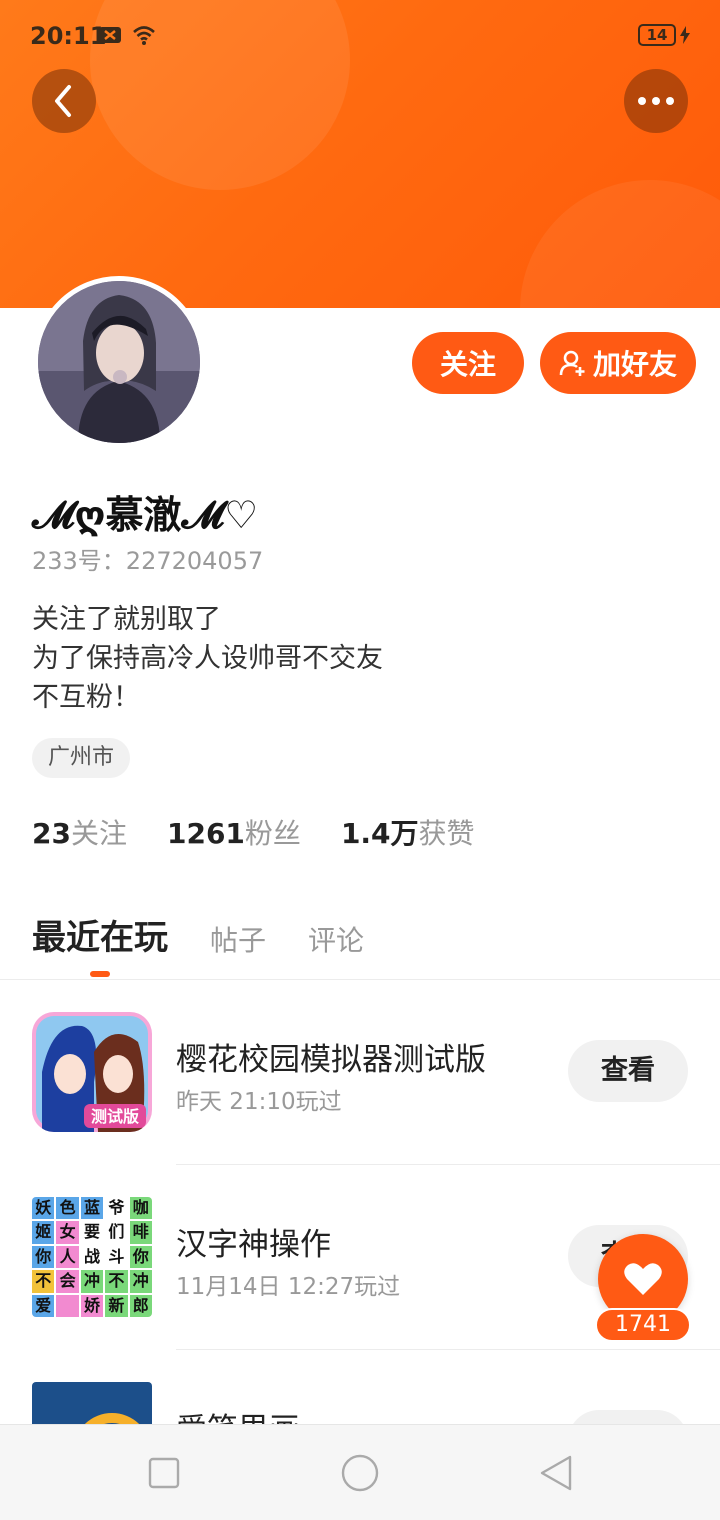 The height and width of the screenshot is (1520, 720). What do you see at coordinates (685, 35) in the screenshot?
I see `charging-icon` at bounding box center [685, 35].